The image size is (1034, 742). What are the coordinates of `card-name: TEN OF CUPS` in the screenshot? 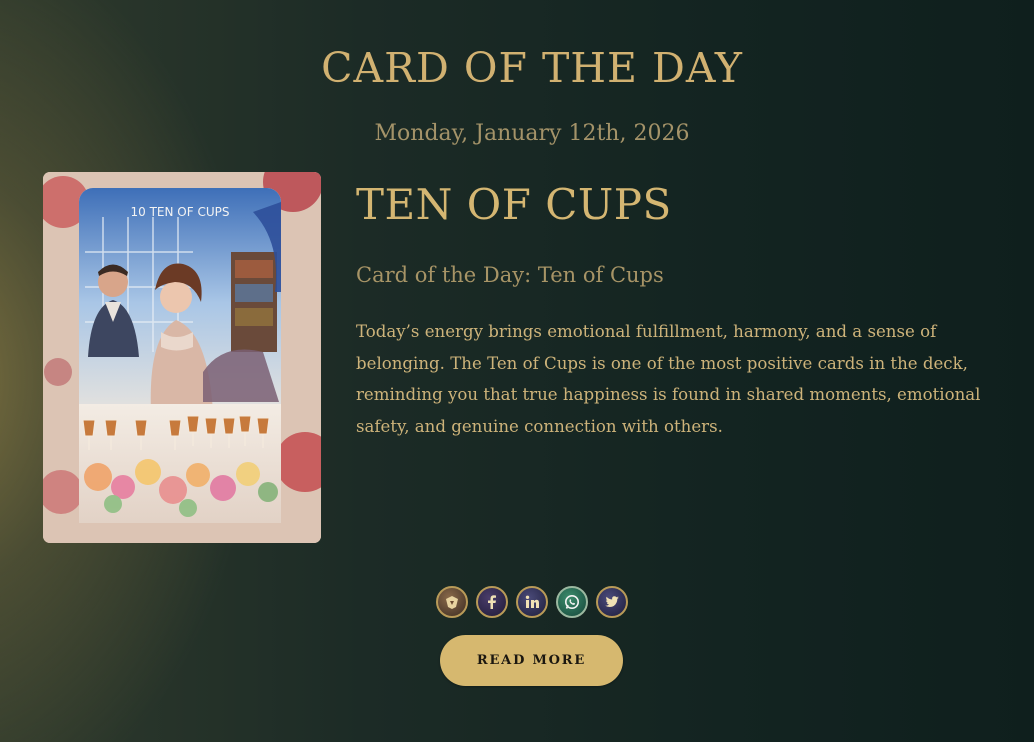 It's located at (514, 204).